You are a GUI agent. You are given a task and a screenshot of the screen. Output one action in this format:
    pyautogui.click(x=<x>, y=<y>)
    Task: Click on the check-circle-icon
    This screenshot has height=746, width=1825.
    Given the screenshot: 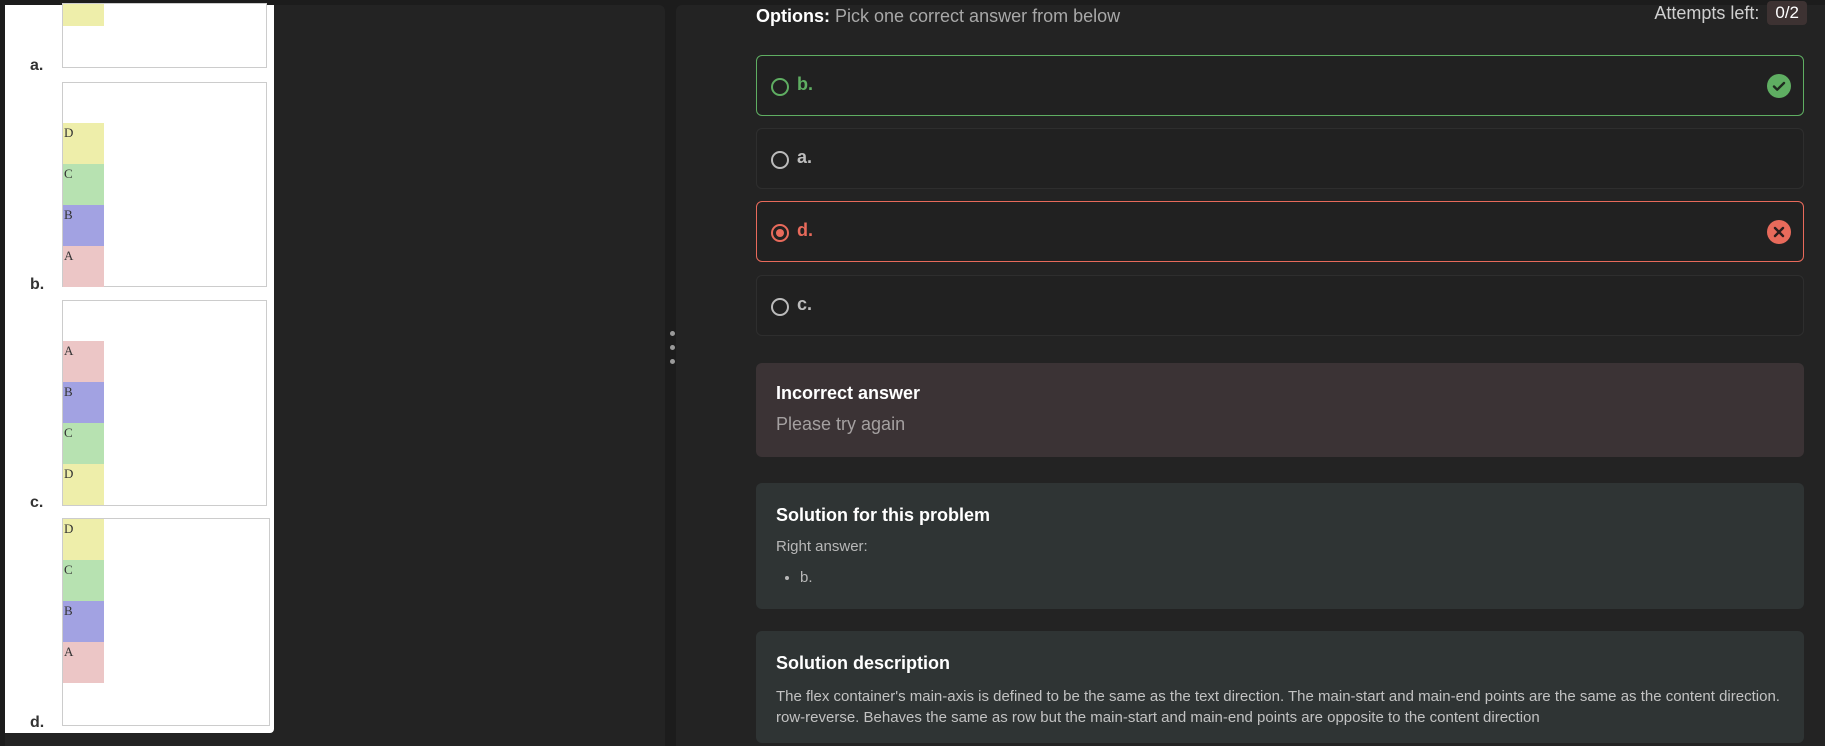 What is the action you would take?
    pyautogui.click(x=1779, y=86)
    